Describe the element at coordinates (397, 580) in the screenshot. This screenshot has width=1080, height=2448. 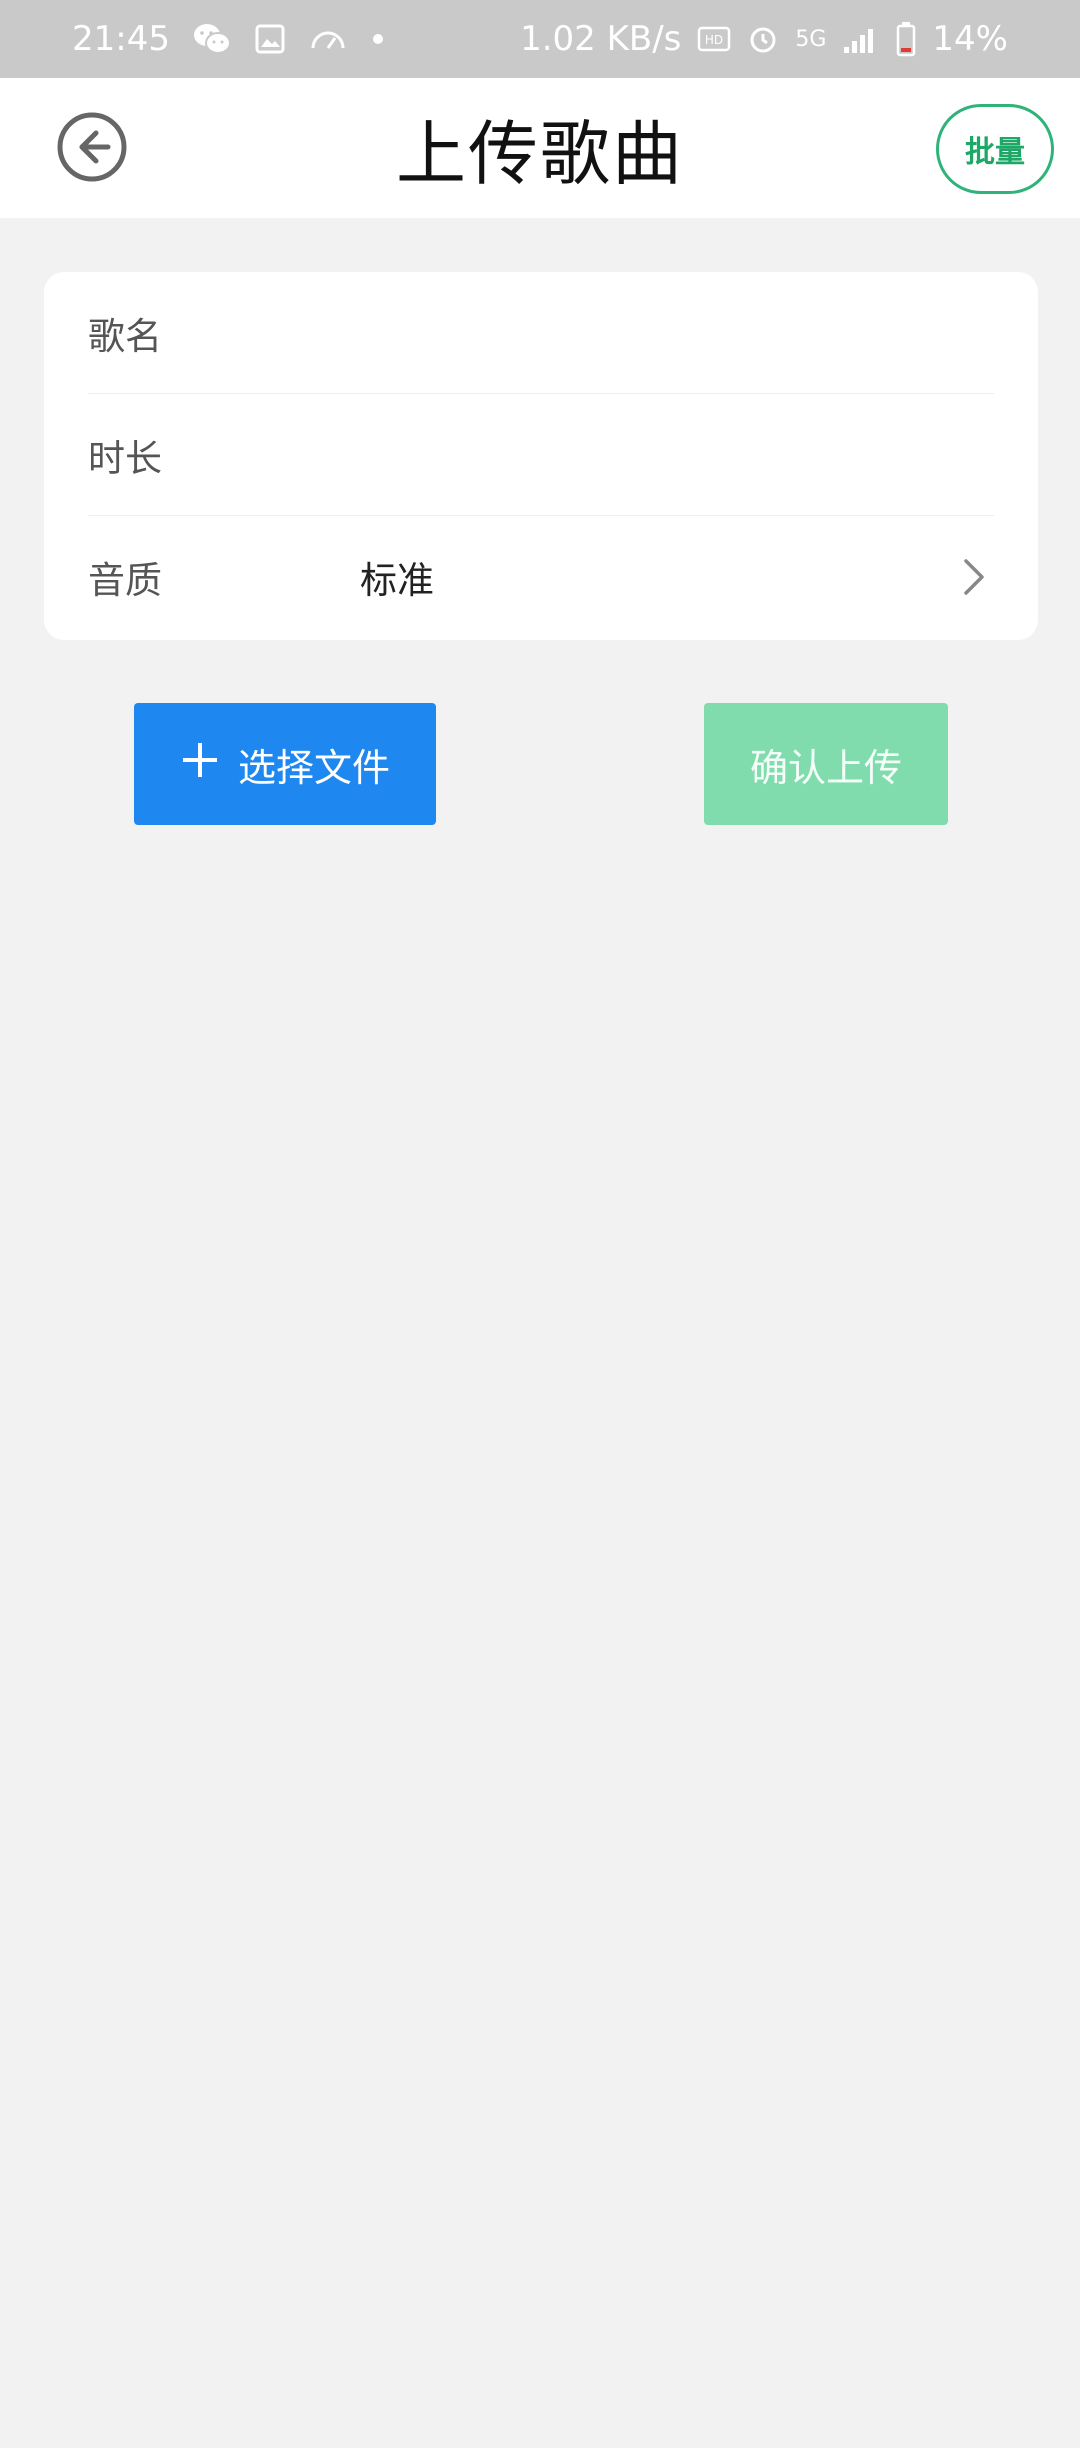
I see `quality-value: 标准` at that location.